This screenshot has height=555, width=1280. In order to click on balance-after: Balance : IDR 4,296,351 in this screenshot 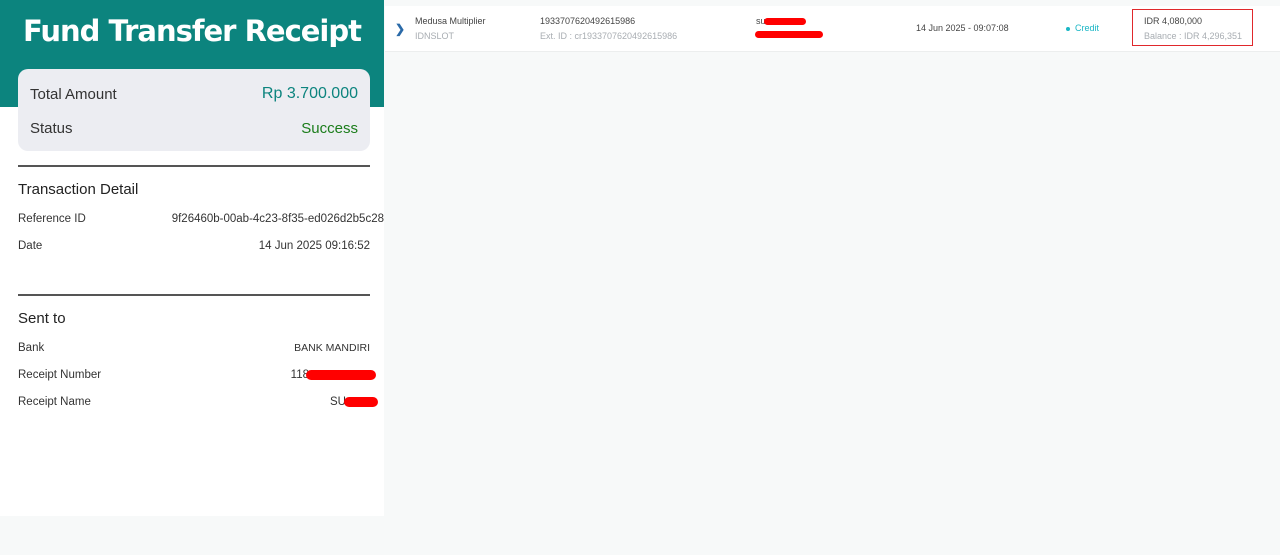, I will do `click(1193, 36)`.